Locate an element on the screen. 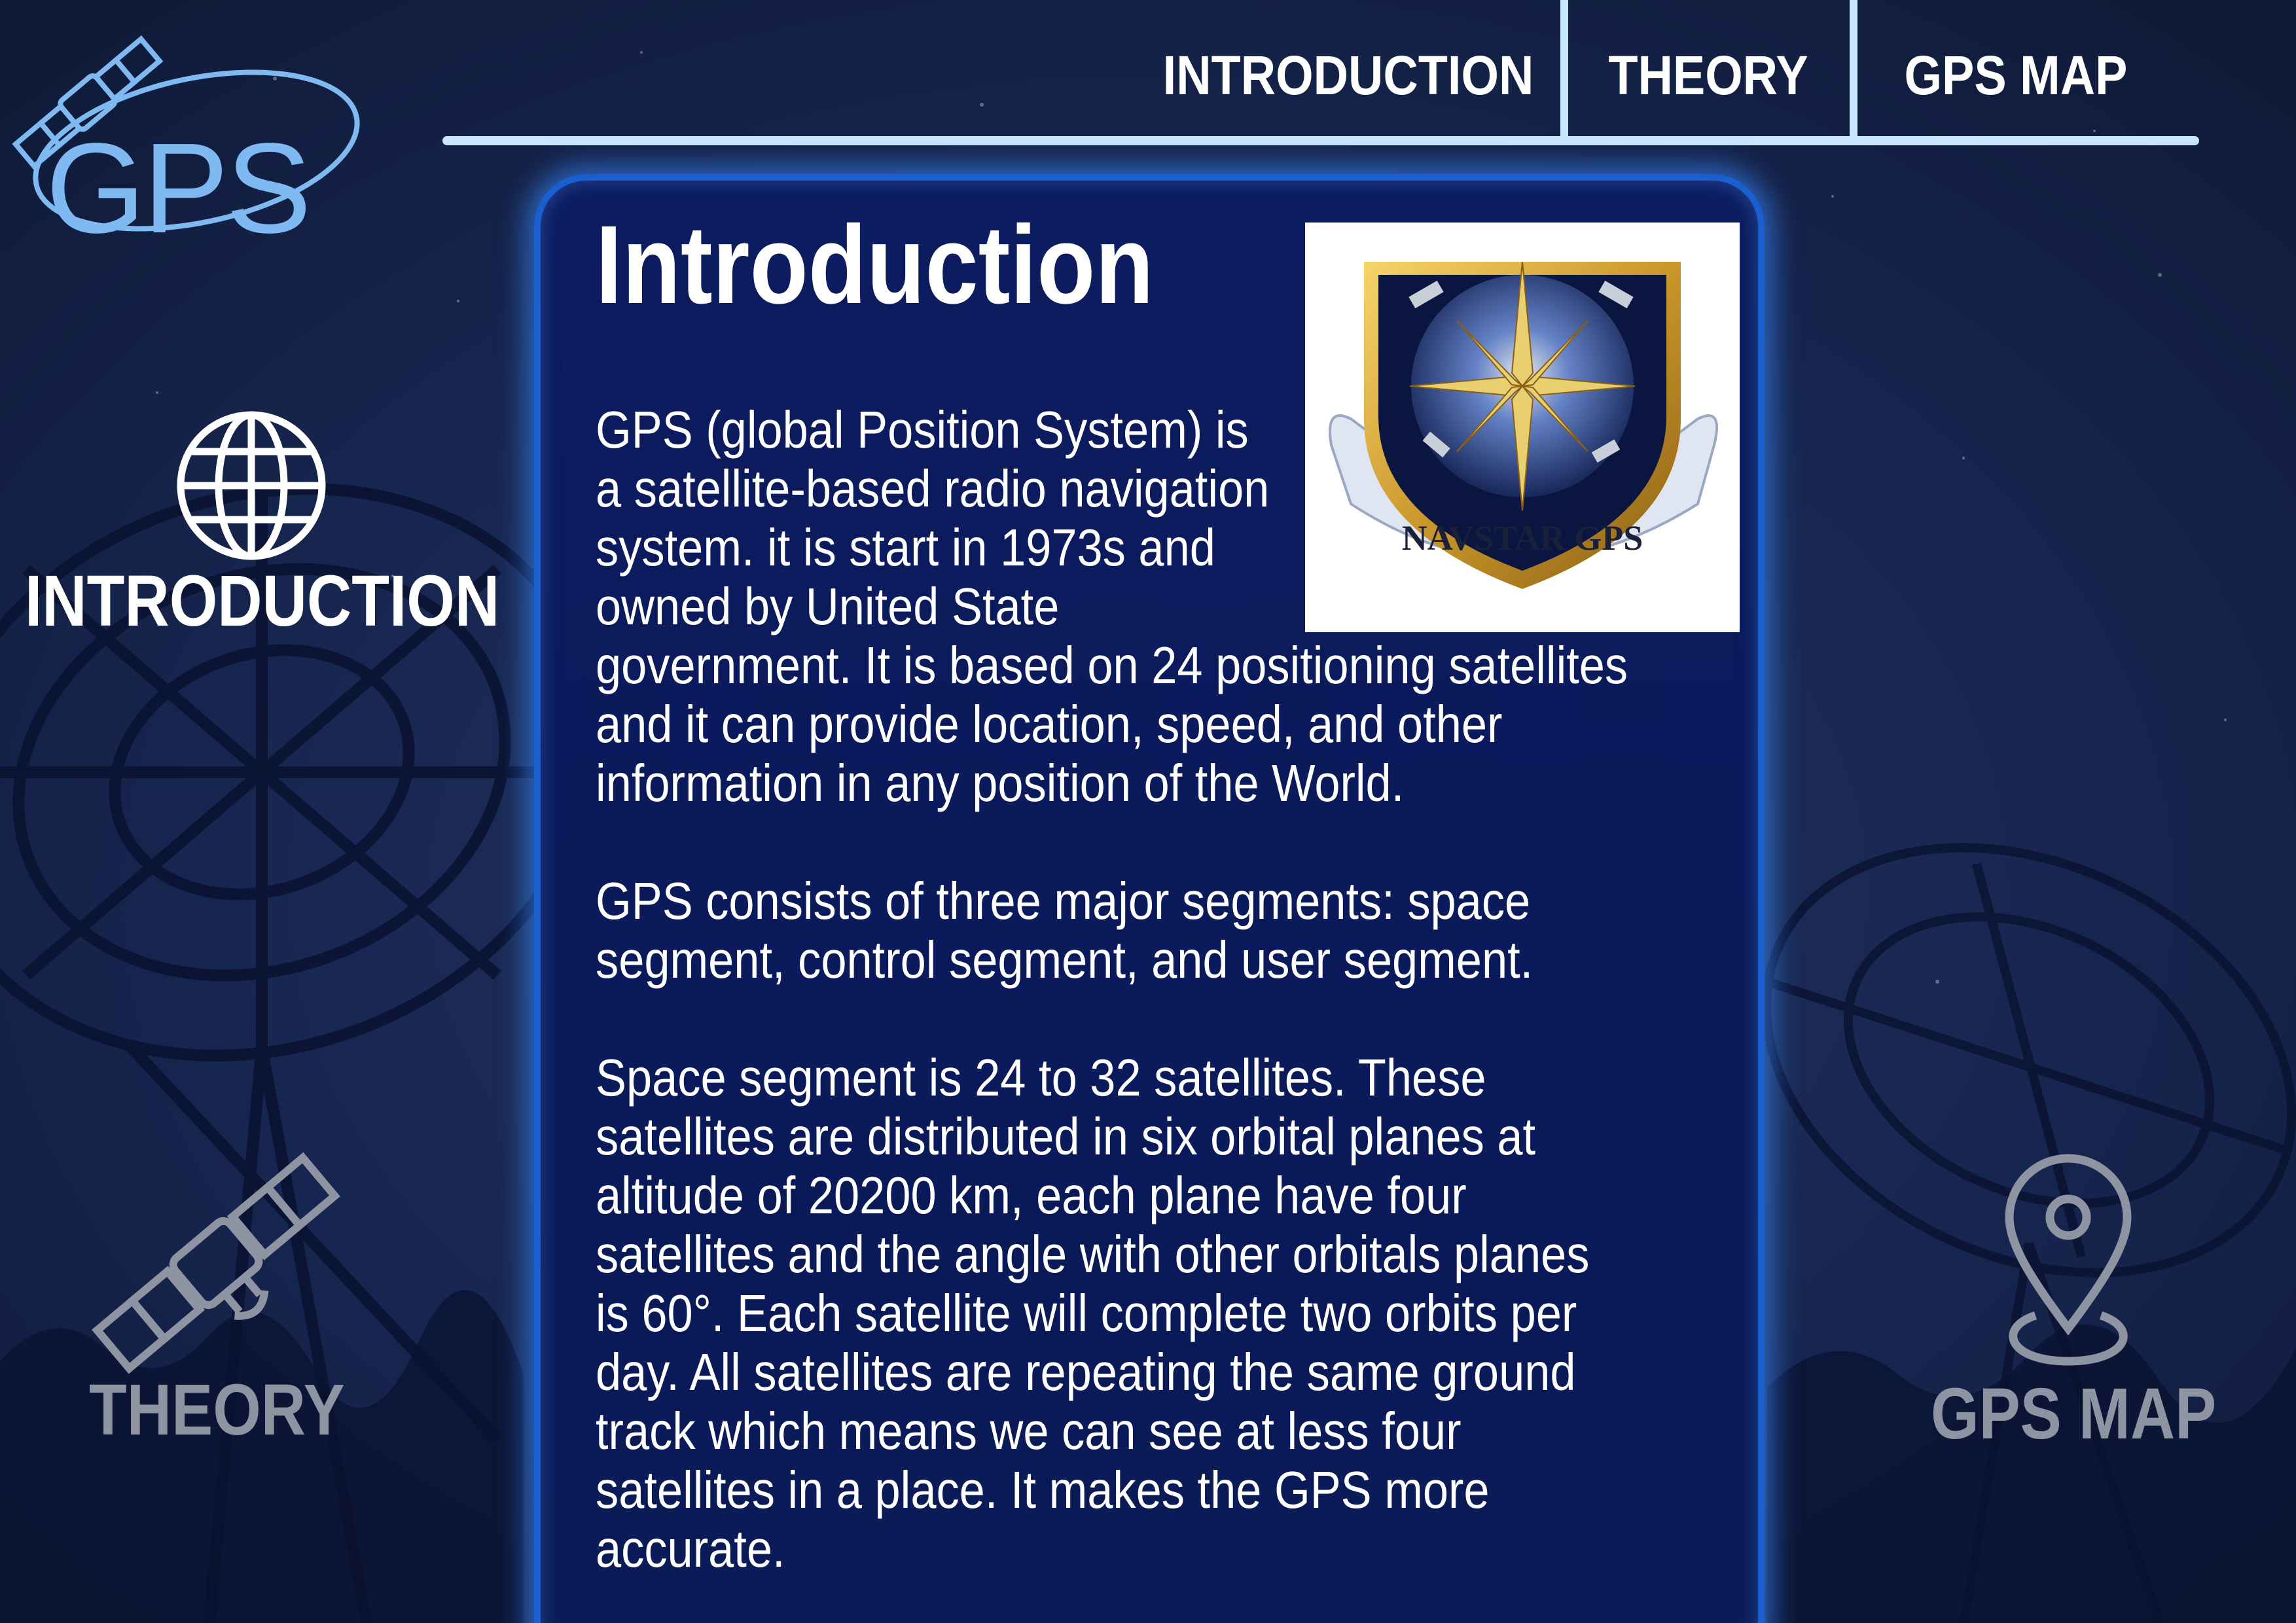 The width and height of the screenshot is (2296, 1623). map-pin-icon is located at coordinates (2068, 1263).